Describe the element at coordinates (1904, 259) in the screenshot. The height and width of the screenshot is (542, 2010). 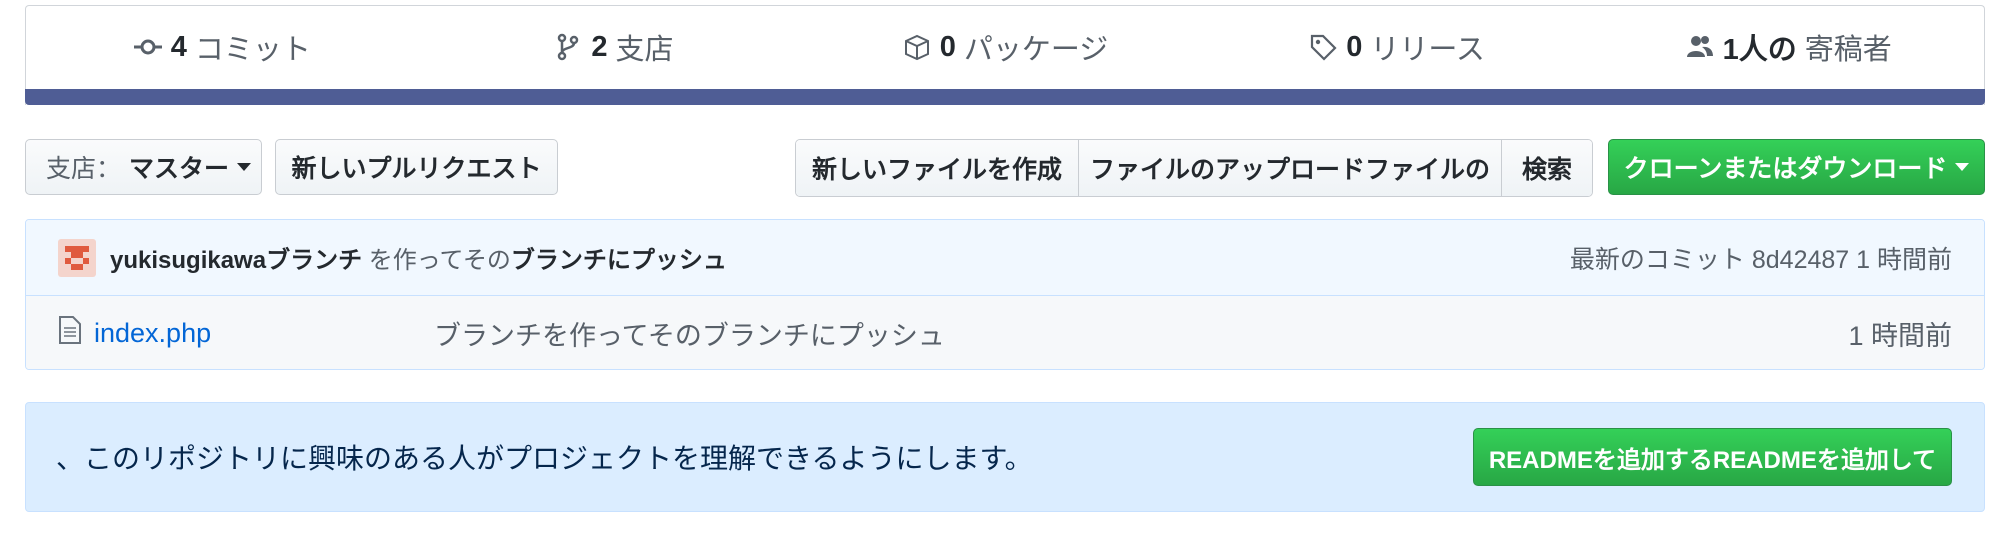
I see `commit-age: 1 時間前` at that location.